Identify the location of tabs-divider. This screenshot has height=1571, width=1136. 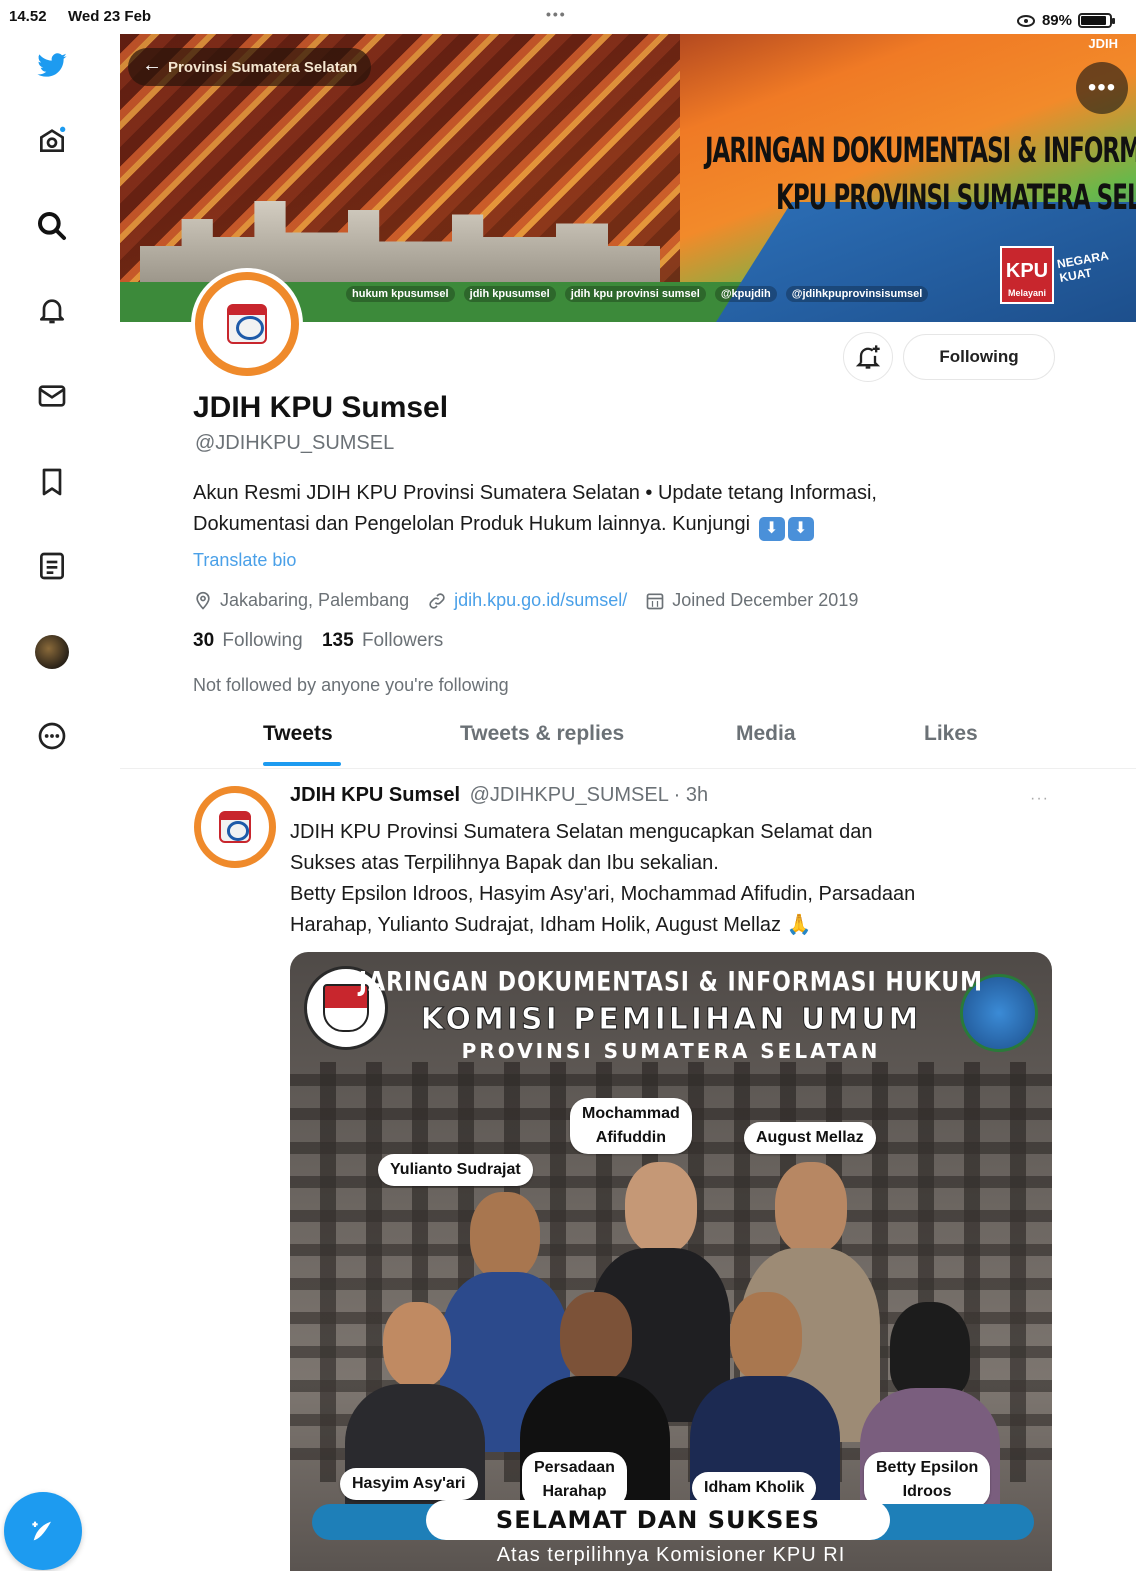
(628, 768).